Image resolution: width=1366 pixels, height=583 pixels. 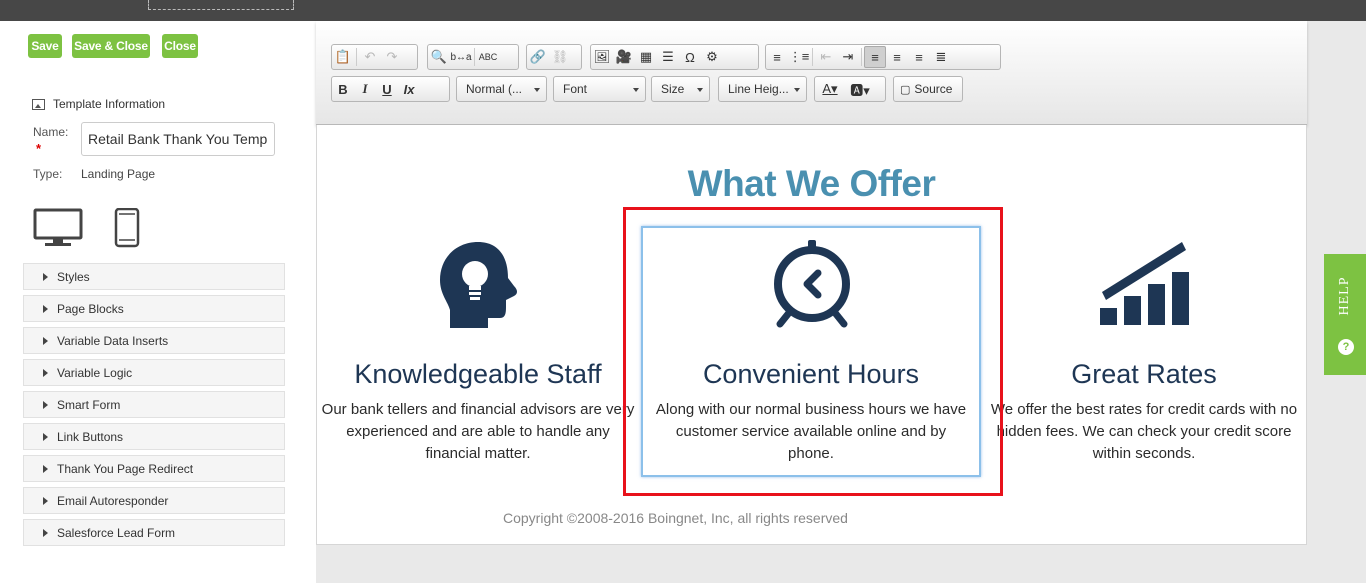 I want to click on type-value: Landing Page, so click(x=118, y=174).